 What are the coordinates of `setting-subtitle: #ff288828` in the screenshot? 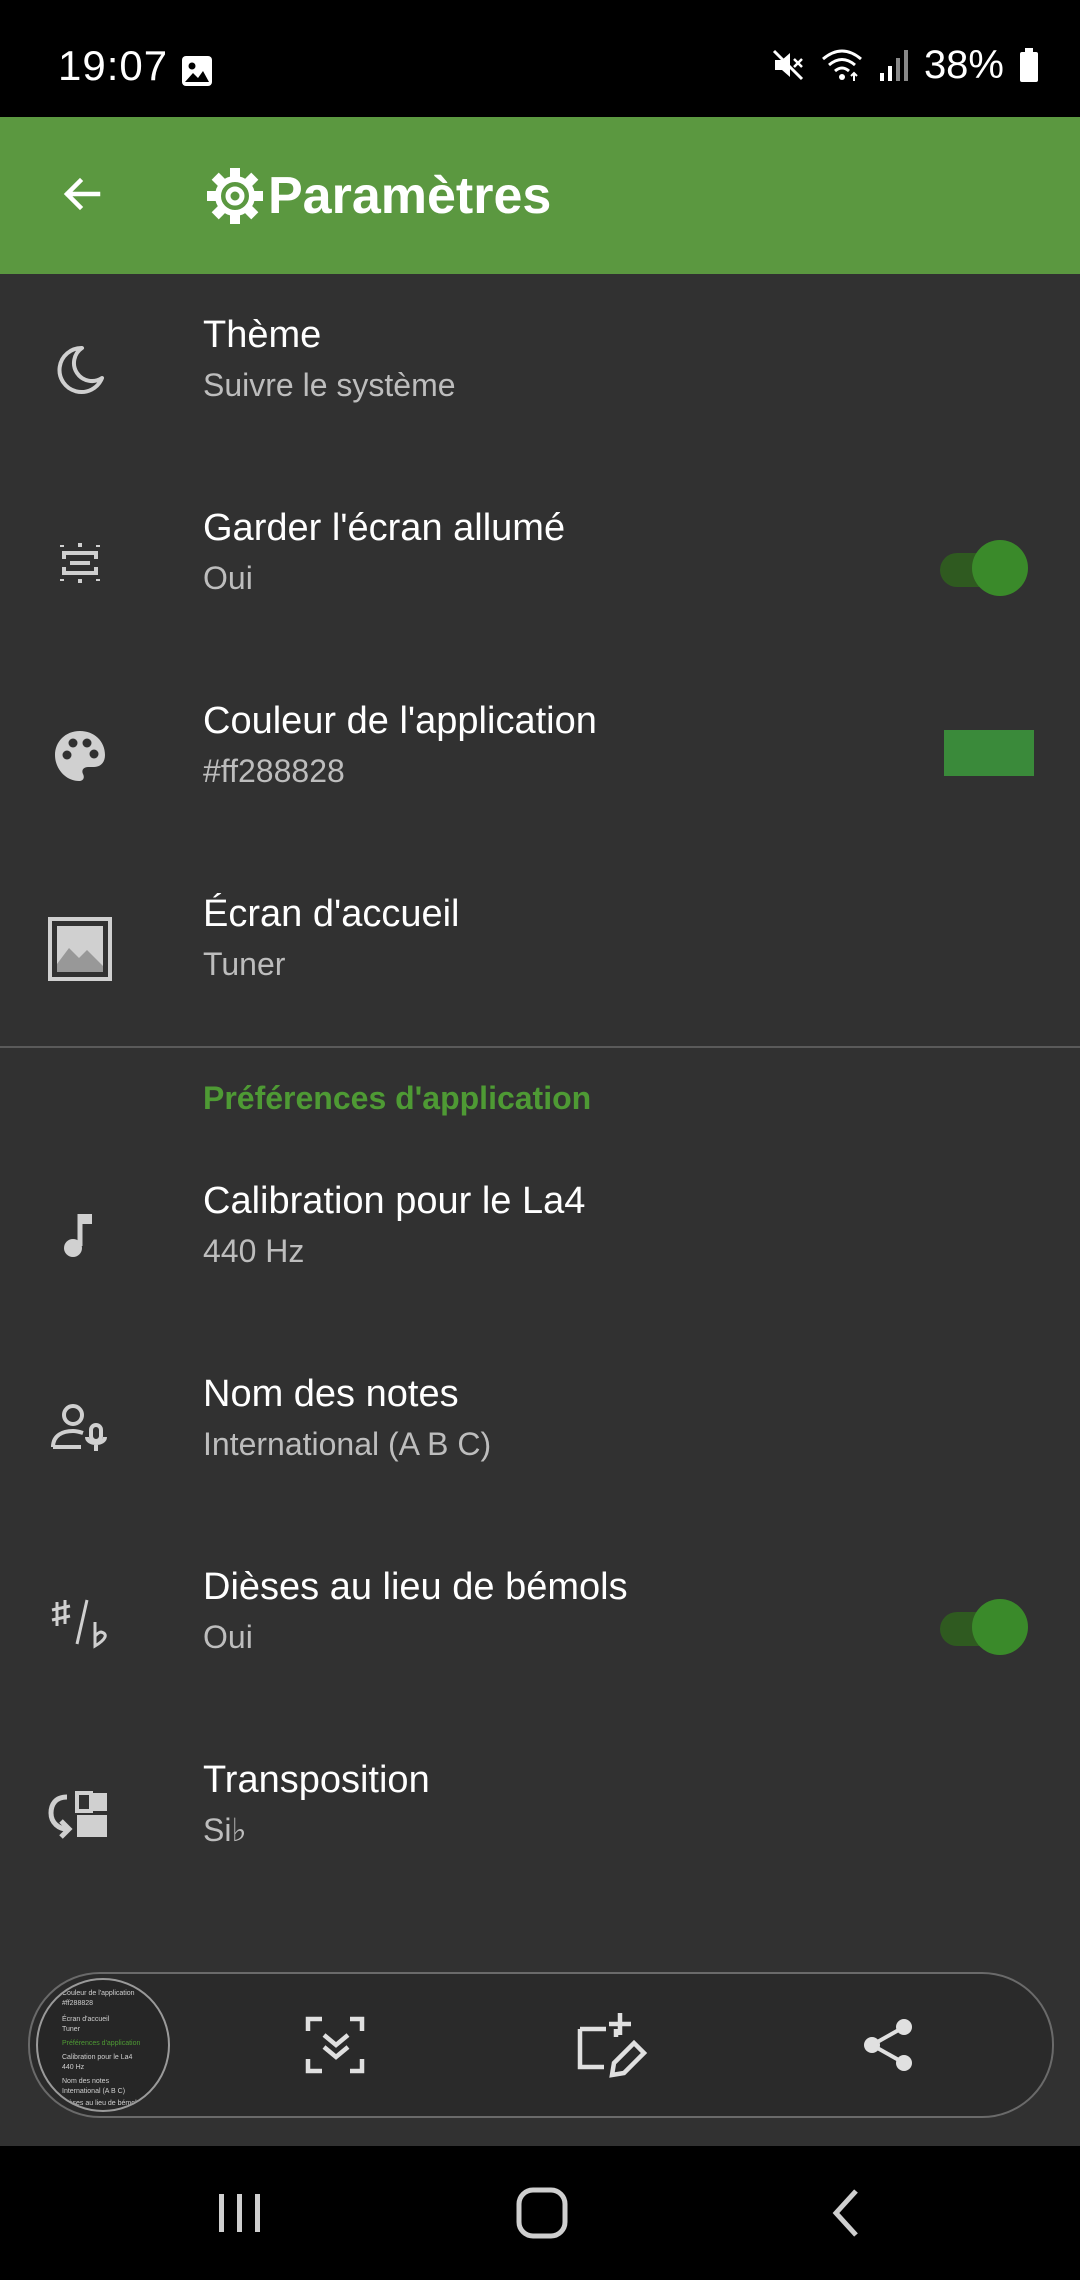 It's located at (274, 771).